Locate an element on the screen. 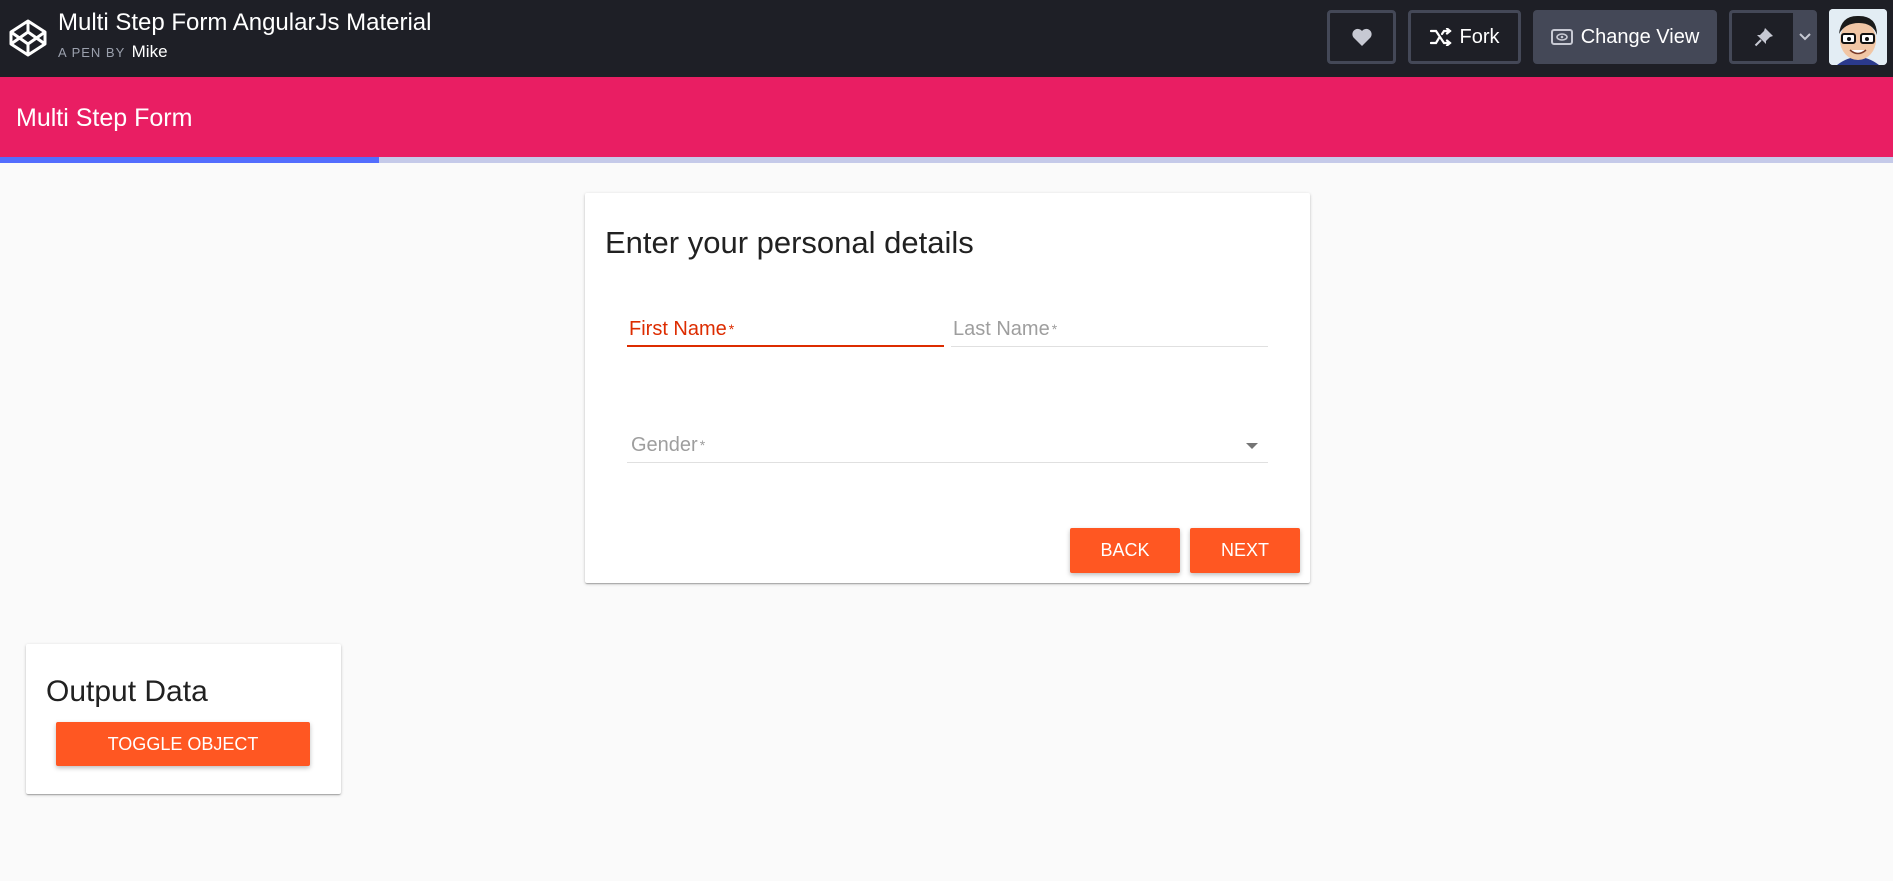  pin-button is located at coordinates (1762, 37).